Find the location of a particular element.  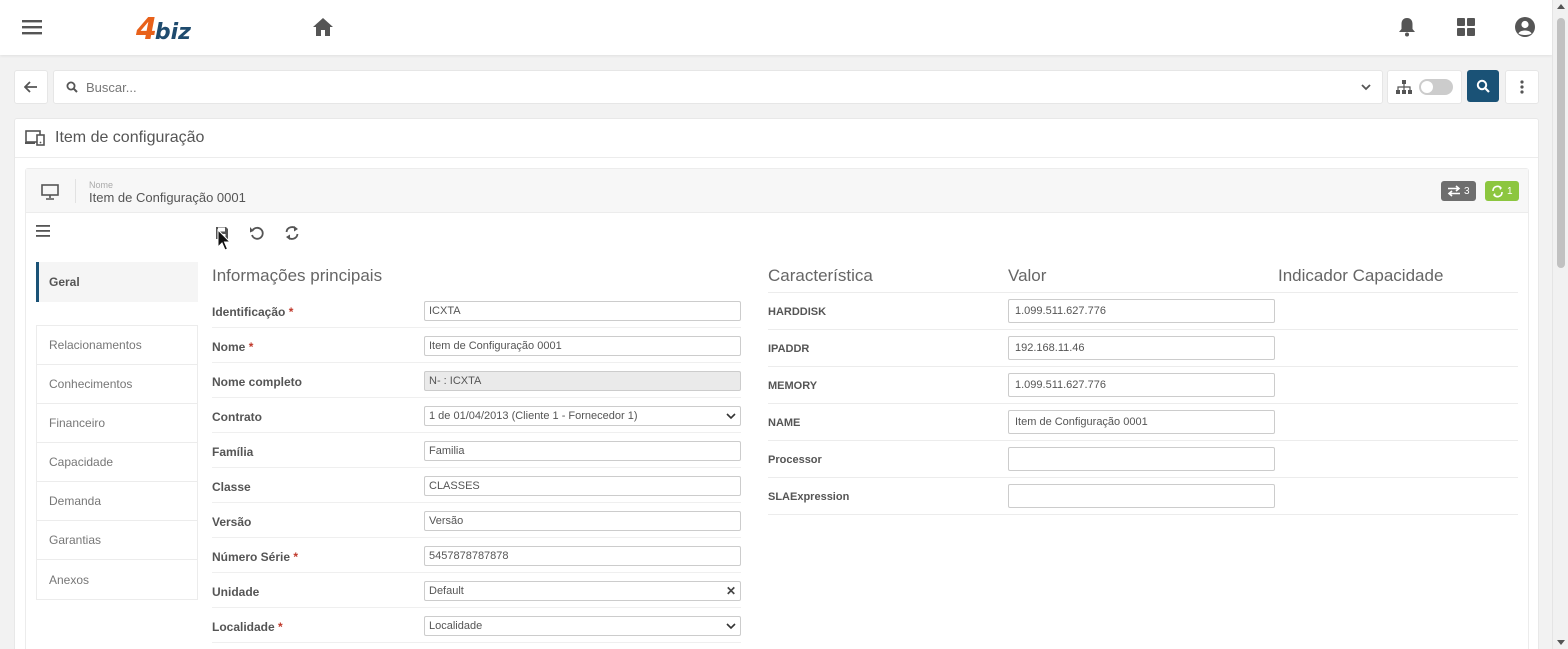

nav-item-garantias: Garantias is located at coordinates (117, 540).